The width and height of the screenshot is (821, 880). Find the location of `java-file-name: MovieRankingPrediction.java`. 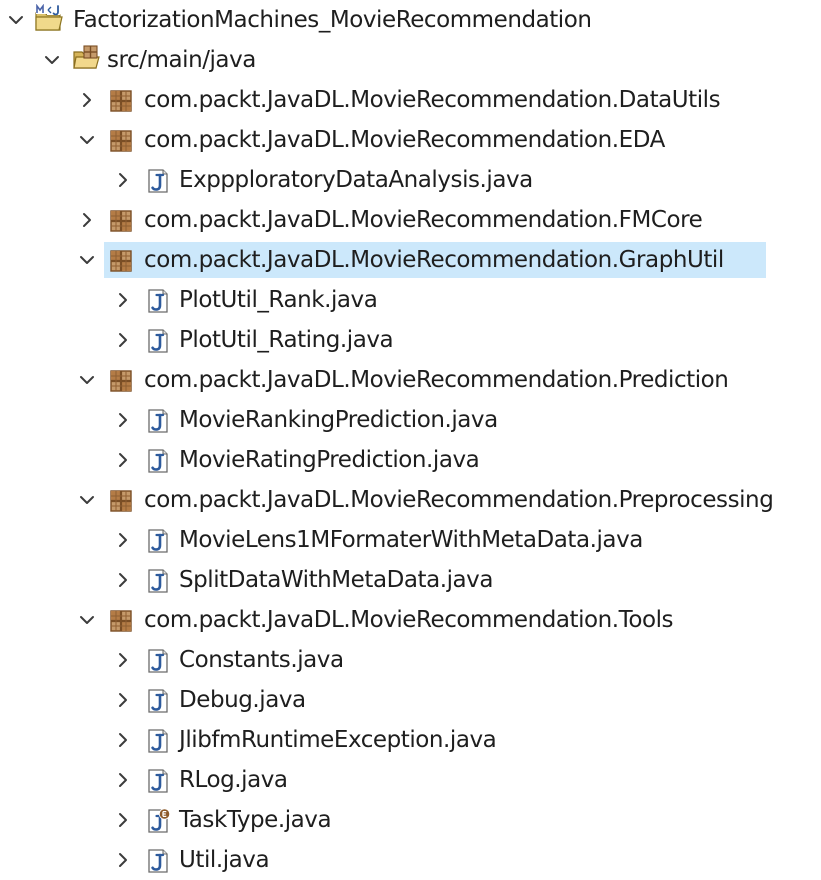

java-file-name: MovieRankingPrediction.java is located at coordinates (338, 420).